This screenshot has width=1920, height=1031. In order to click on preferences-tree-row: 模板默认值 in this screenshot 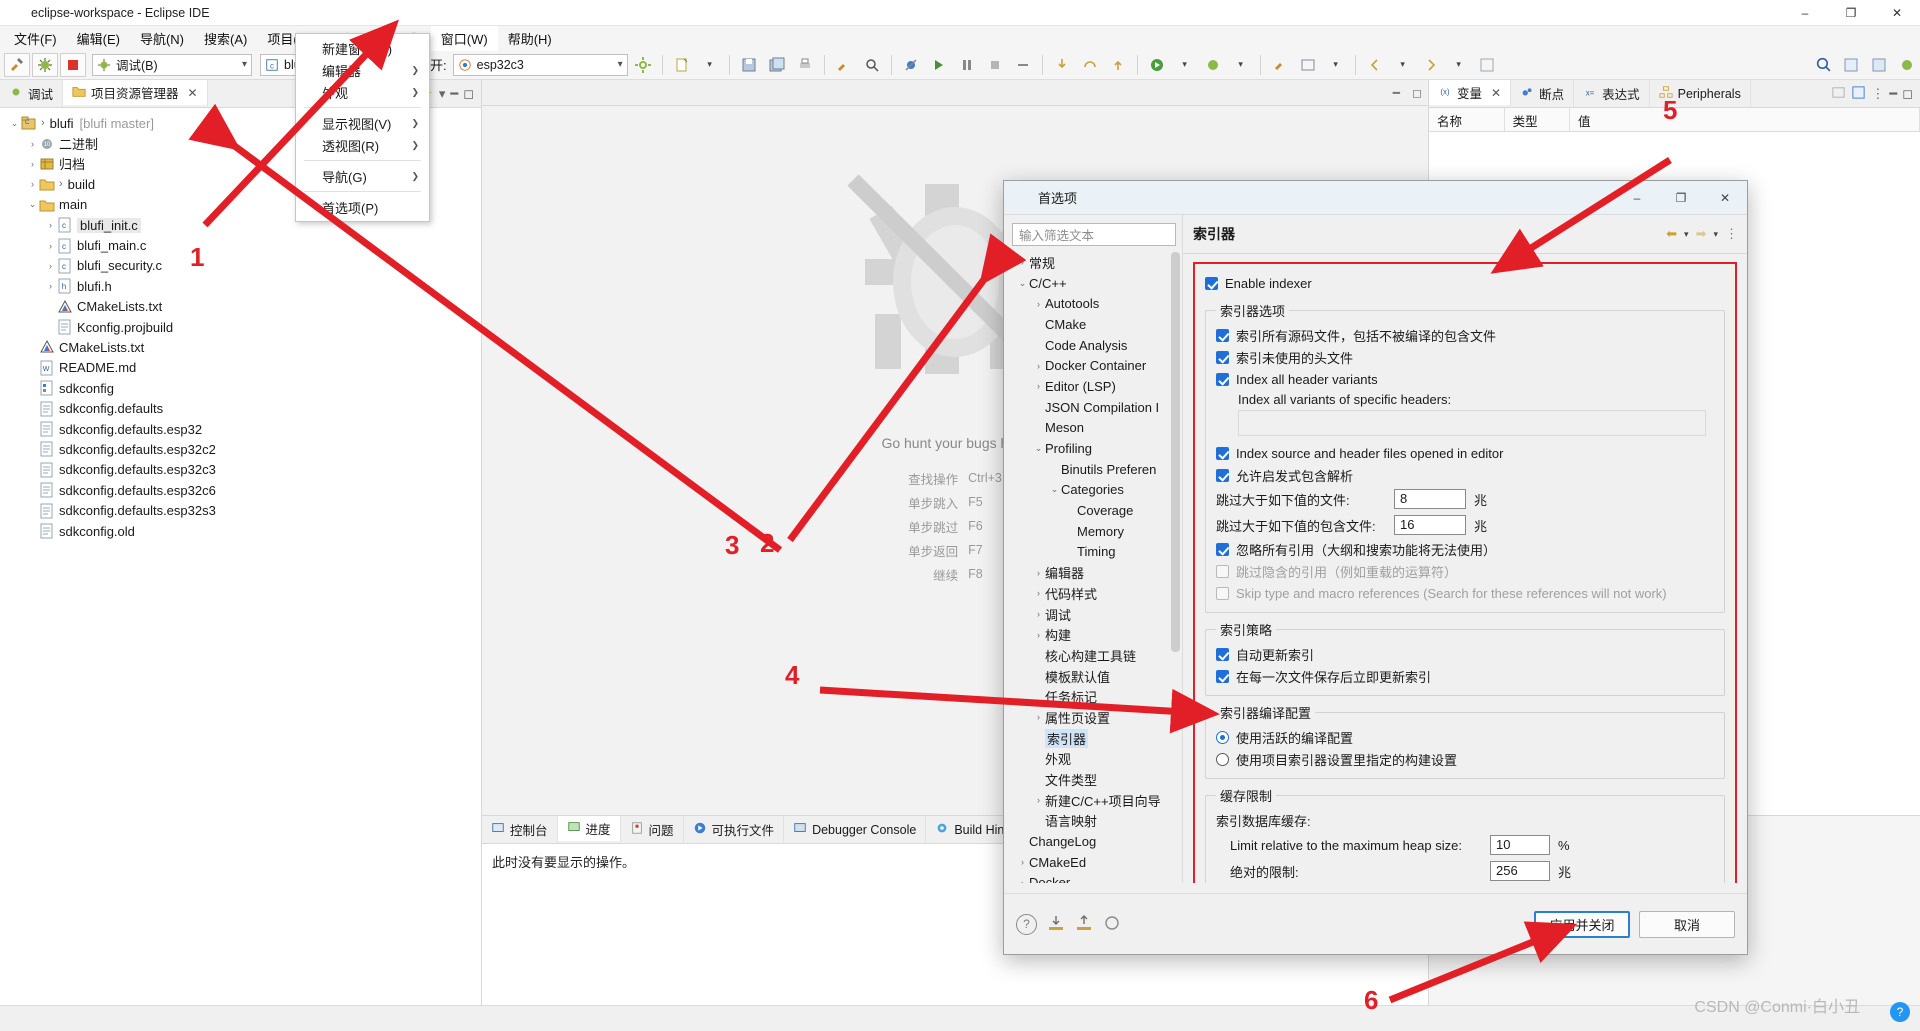, I will do `click(1097, 676)`.